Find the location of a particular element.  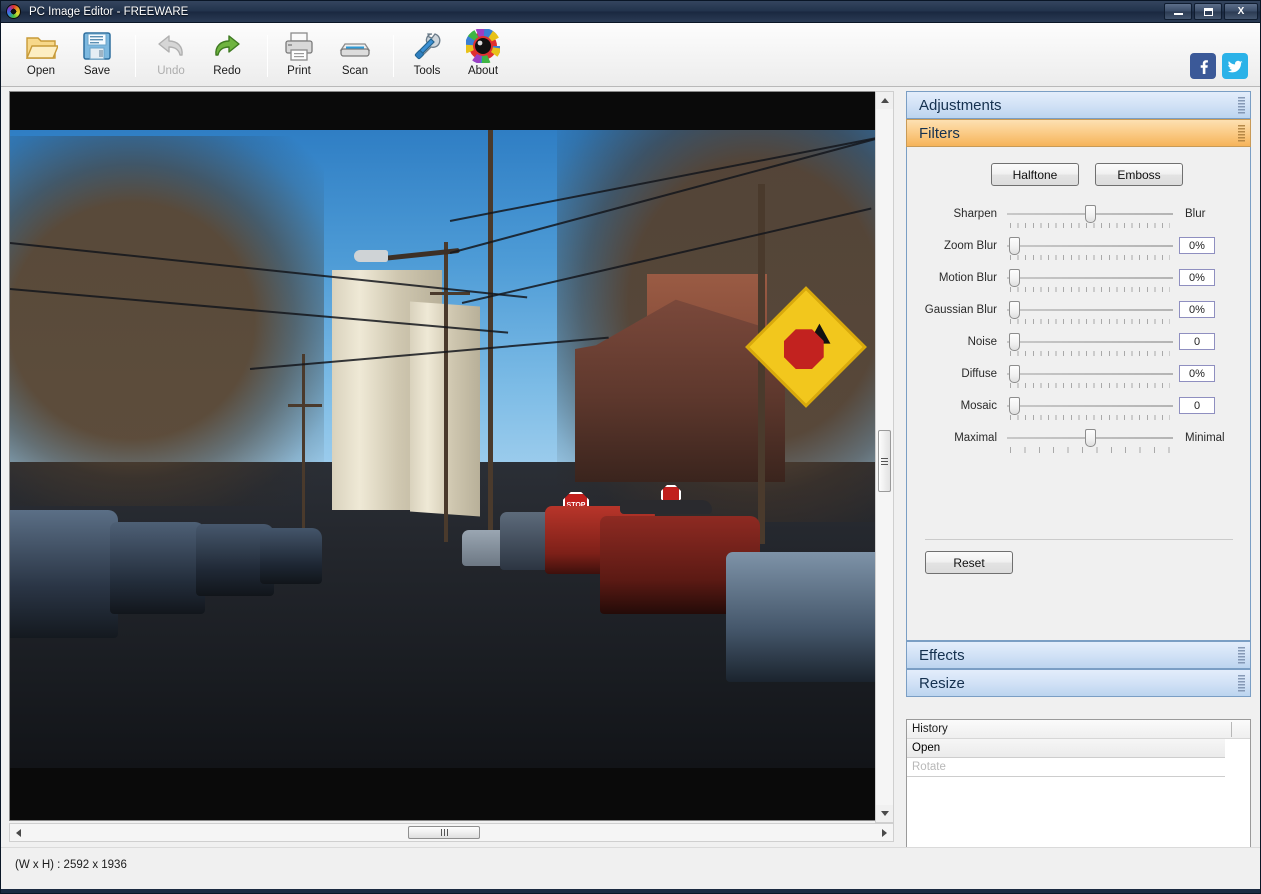

close-button: X is located at coordinates (1241, 11).